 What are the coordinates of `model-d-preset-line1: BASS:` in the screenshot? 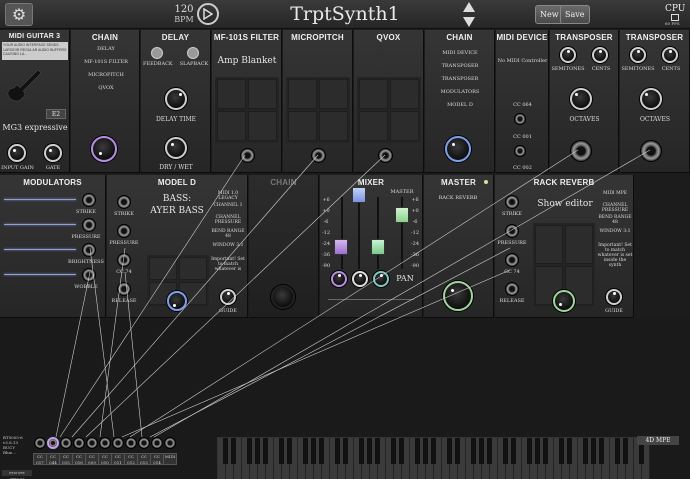 It's located at (177, 199).